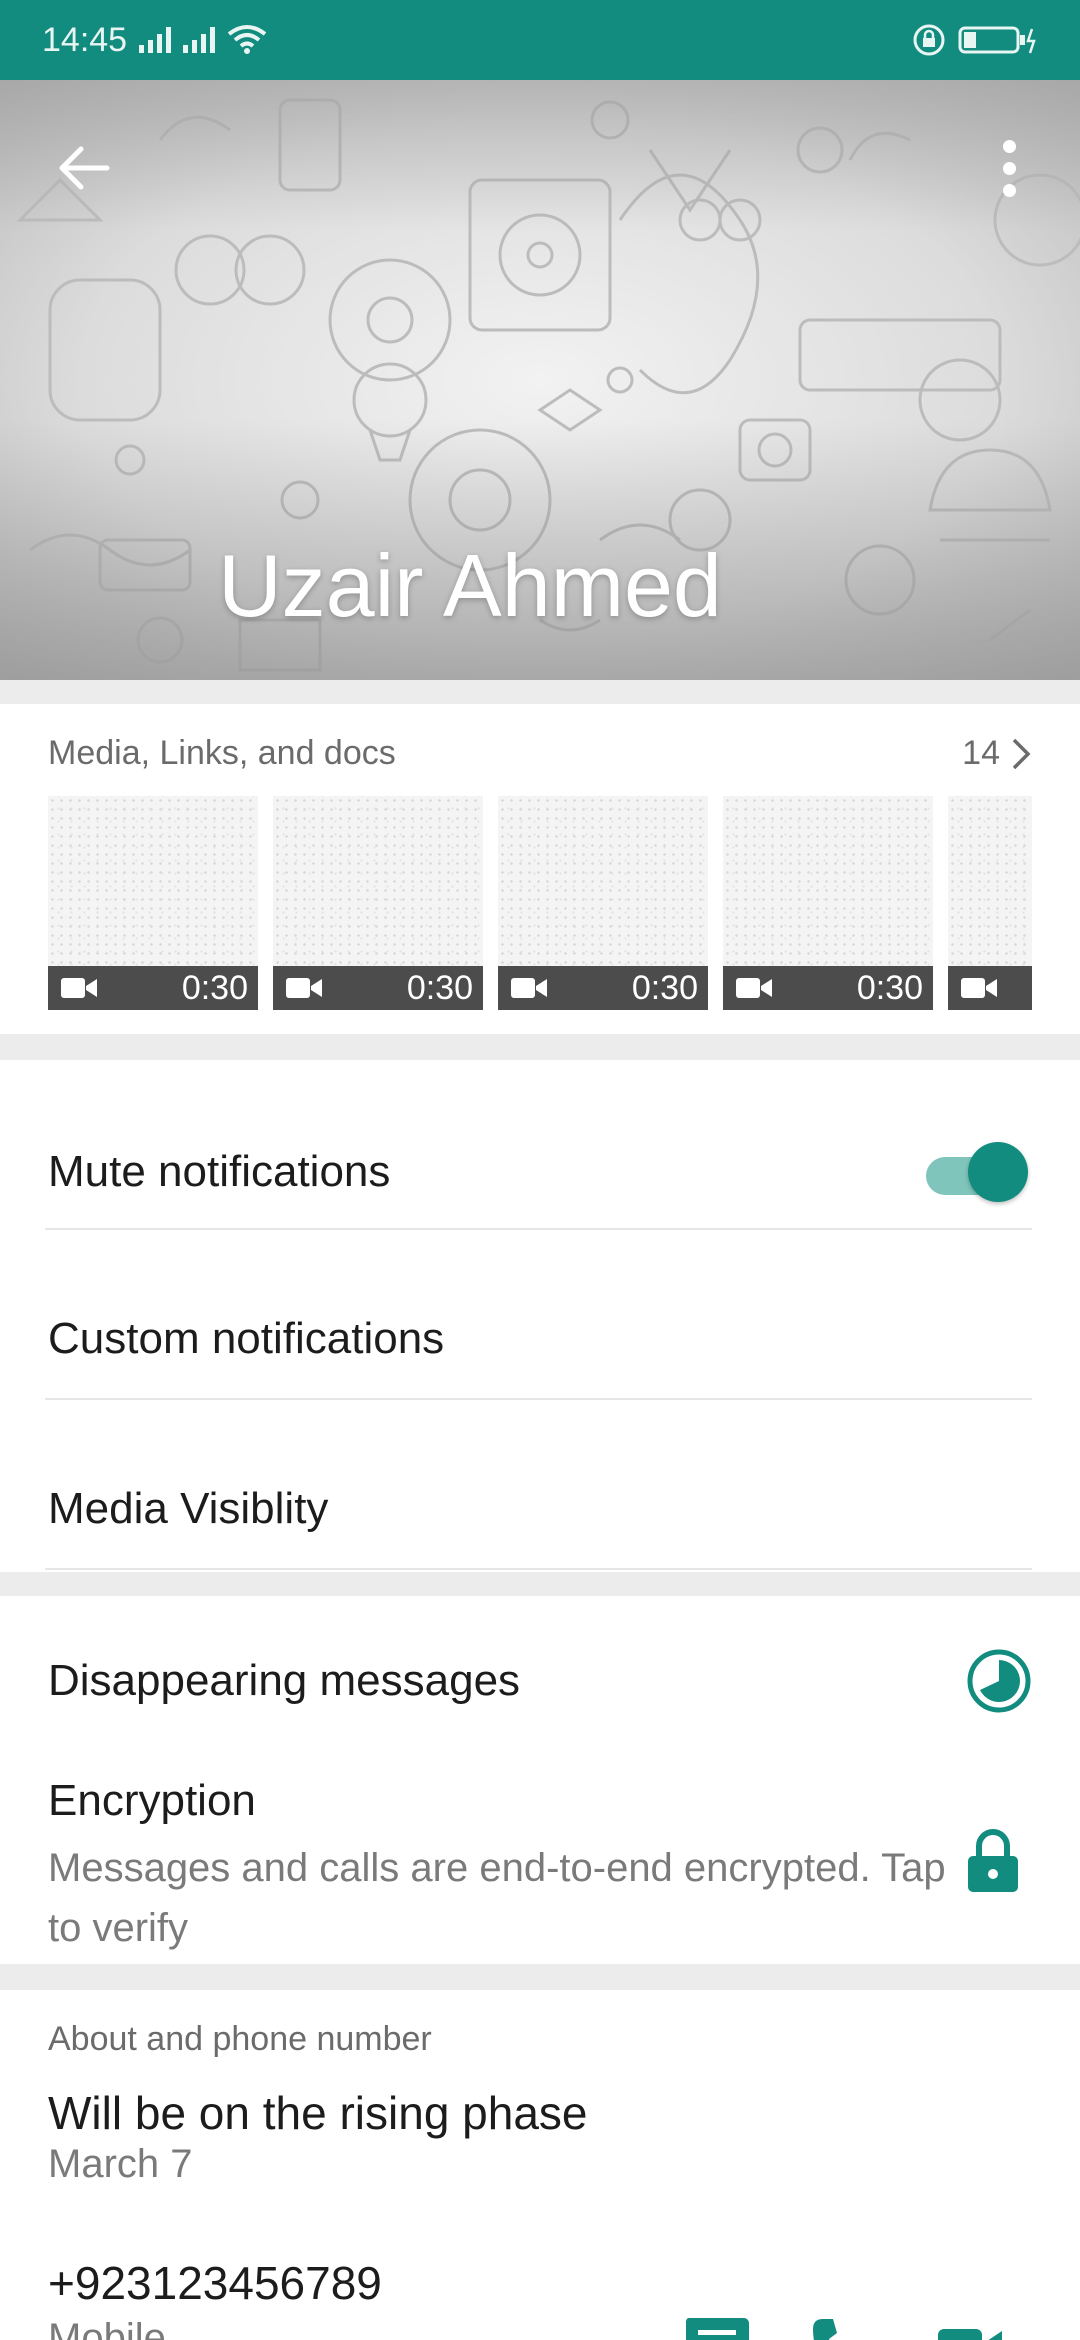 Image resolution: width=1080 pixels, height=2340 pixels. Describe the element at coordinates (540, 40) in the screenshot. I see `status-bar: 14:45` at that location.